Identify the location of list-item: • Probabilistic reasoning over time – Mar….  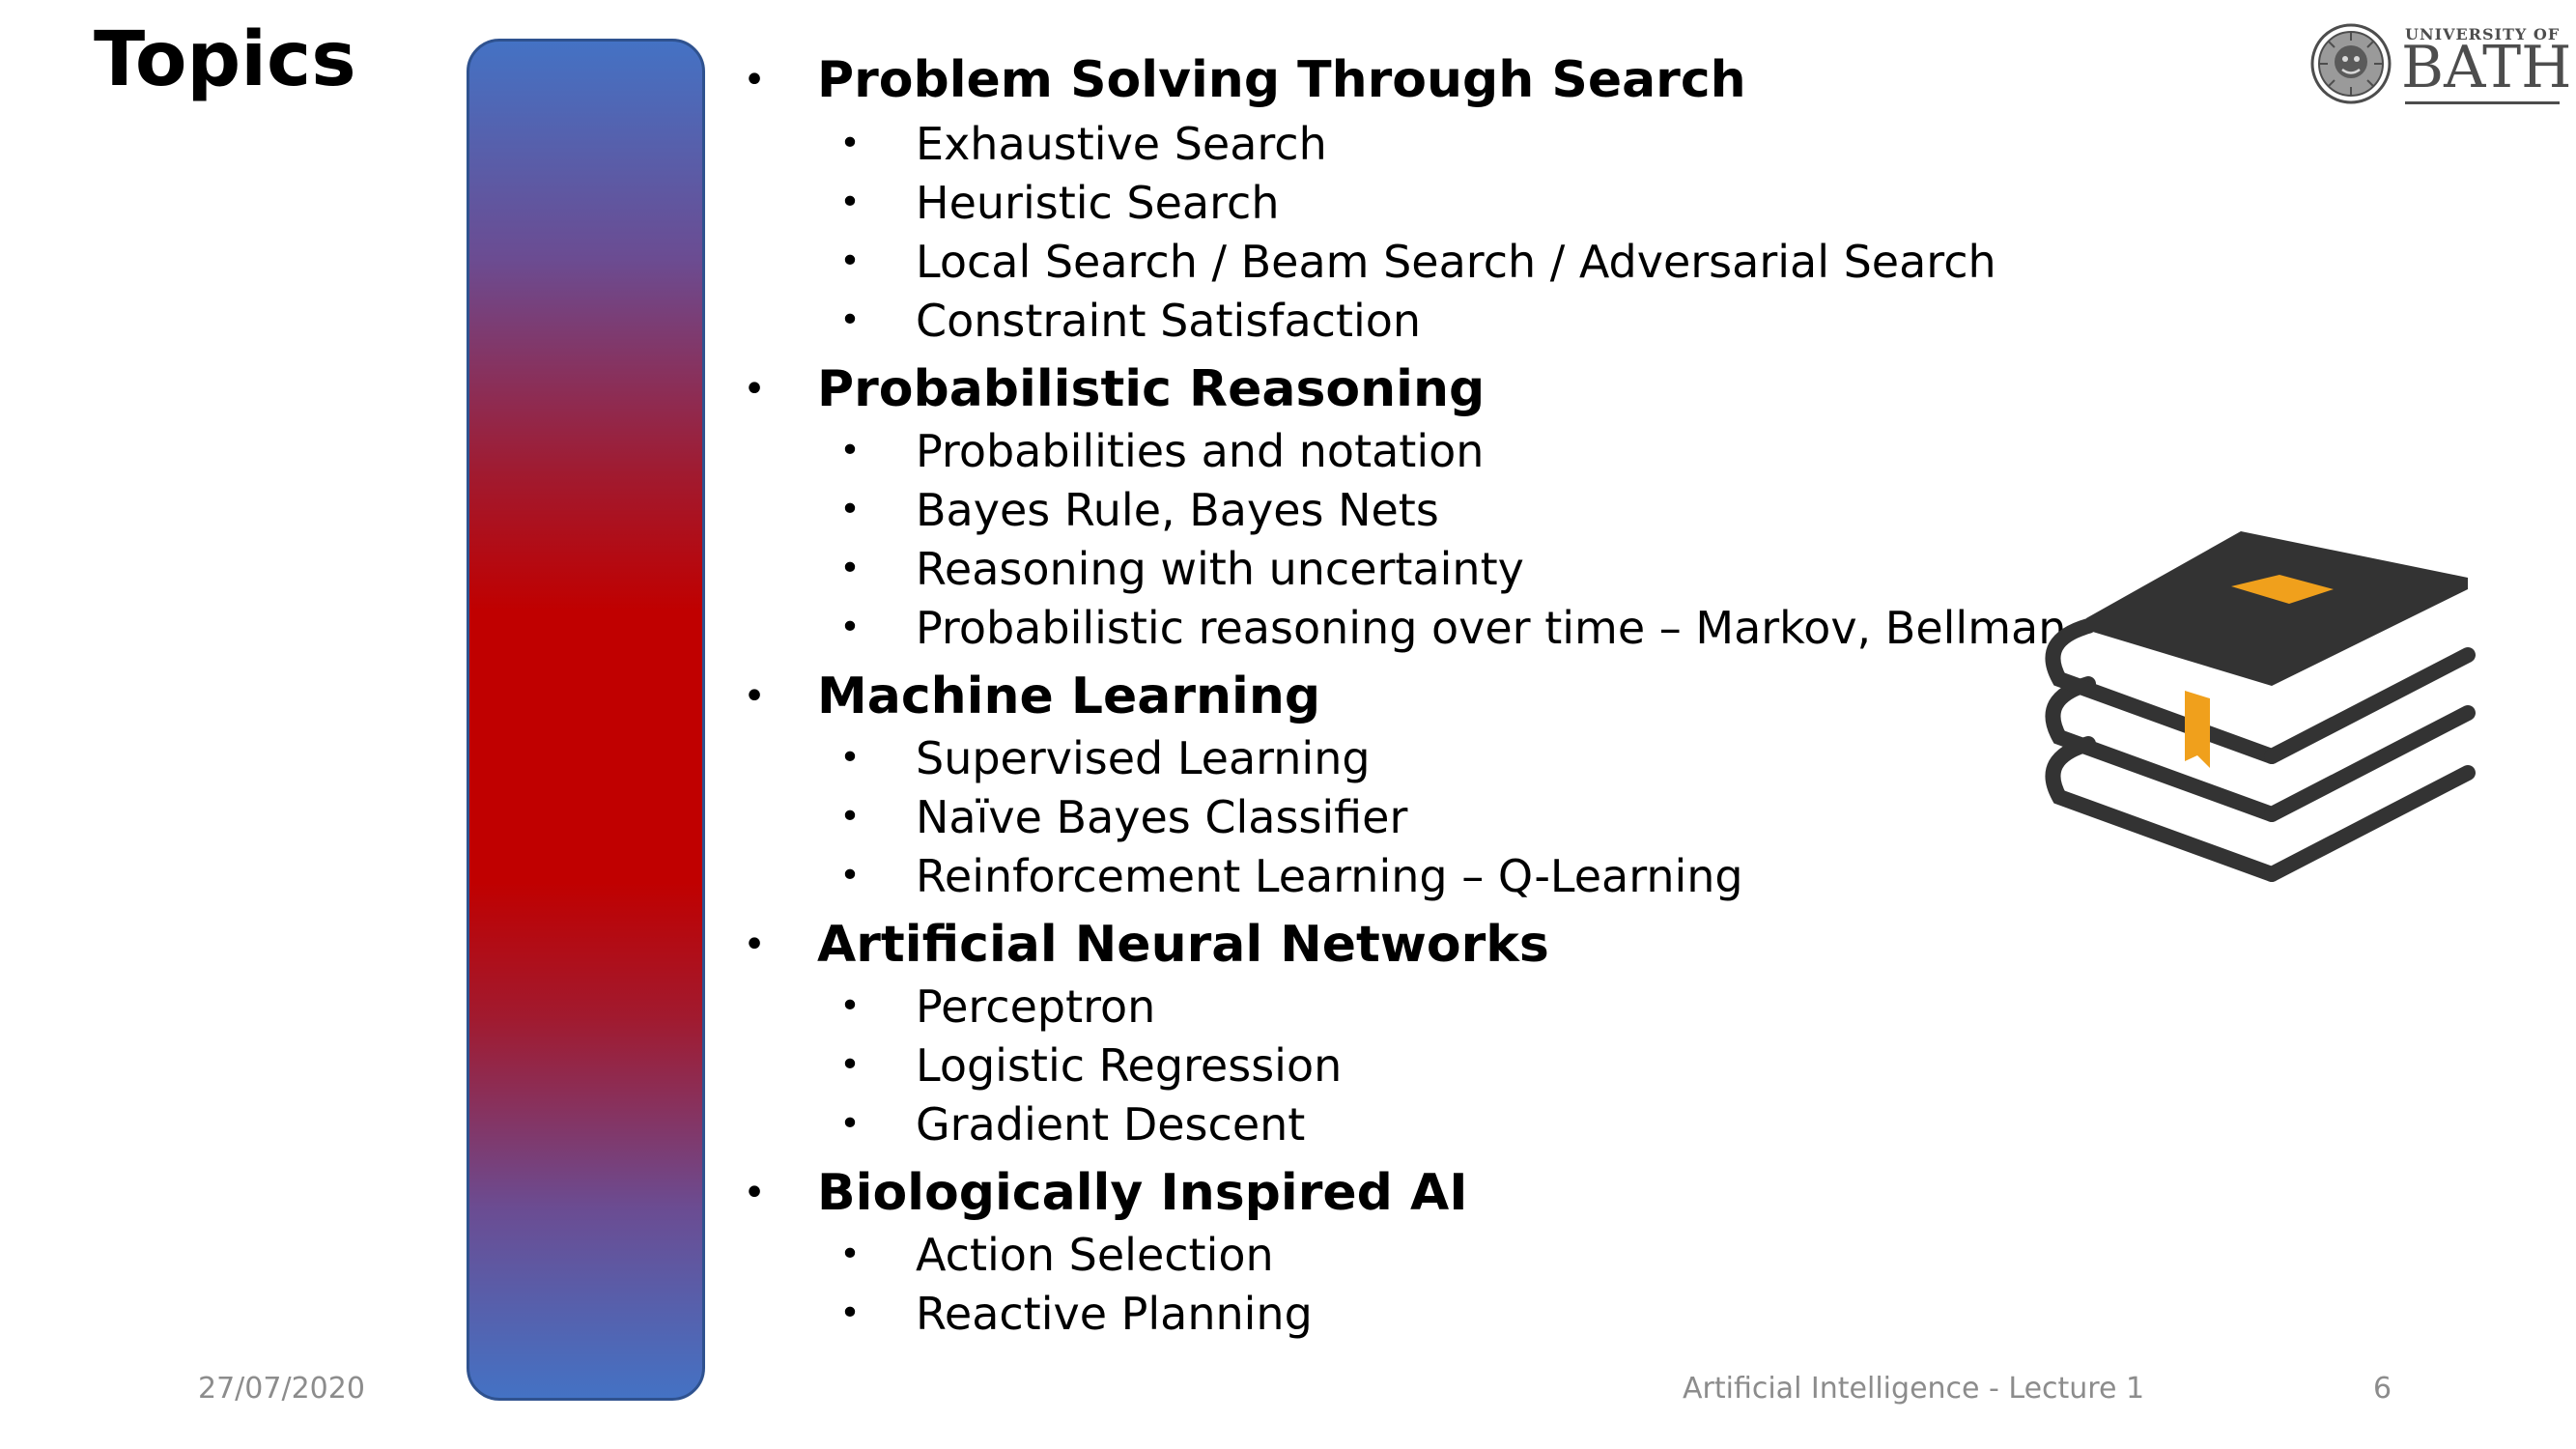
(1400, 627).